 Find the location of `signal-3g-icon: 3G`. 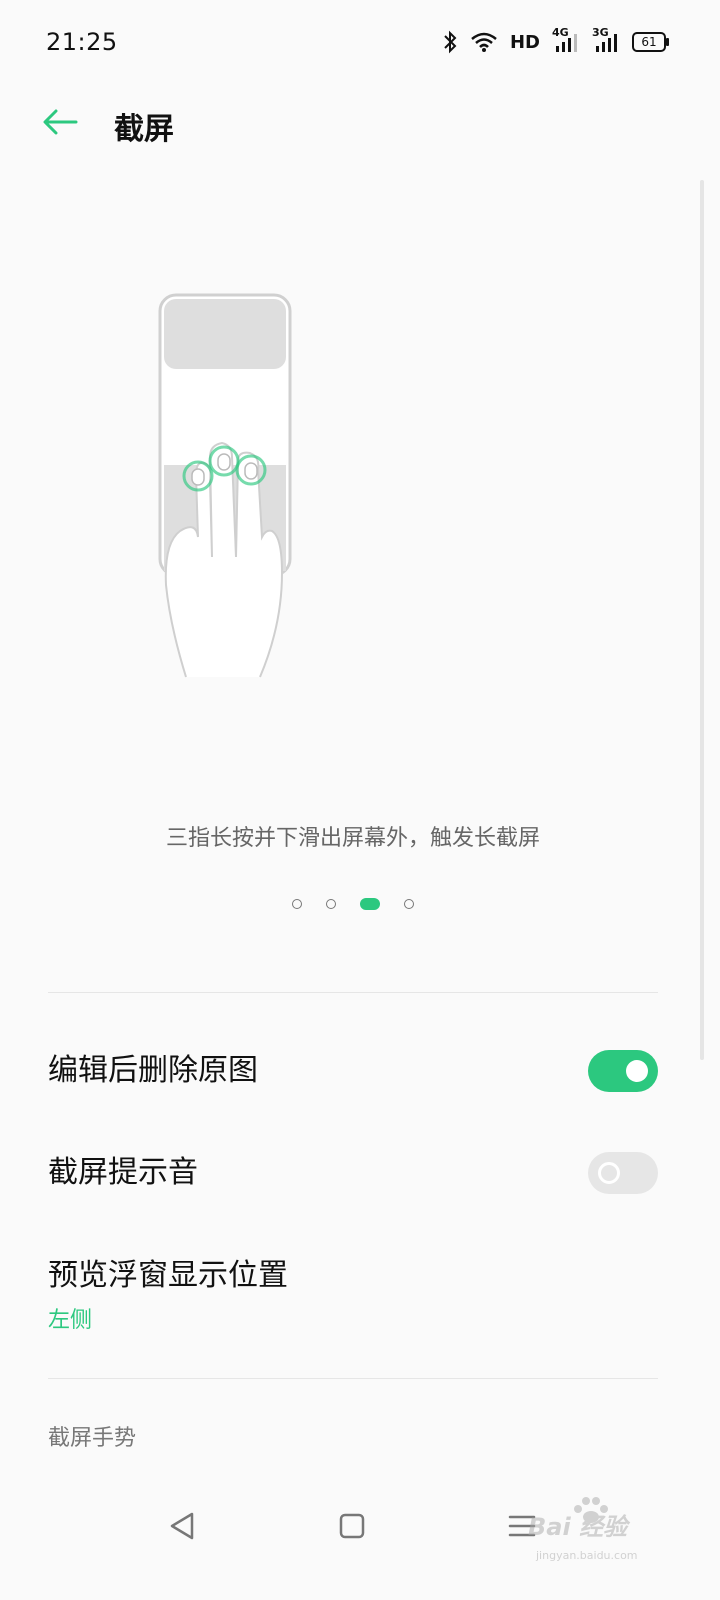

signal-3g-icon: 3G is located at coordinates (606, 40).